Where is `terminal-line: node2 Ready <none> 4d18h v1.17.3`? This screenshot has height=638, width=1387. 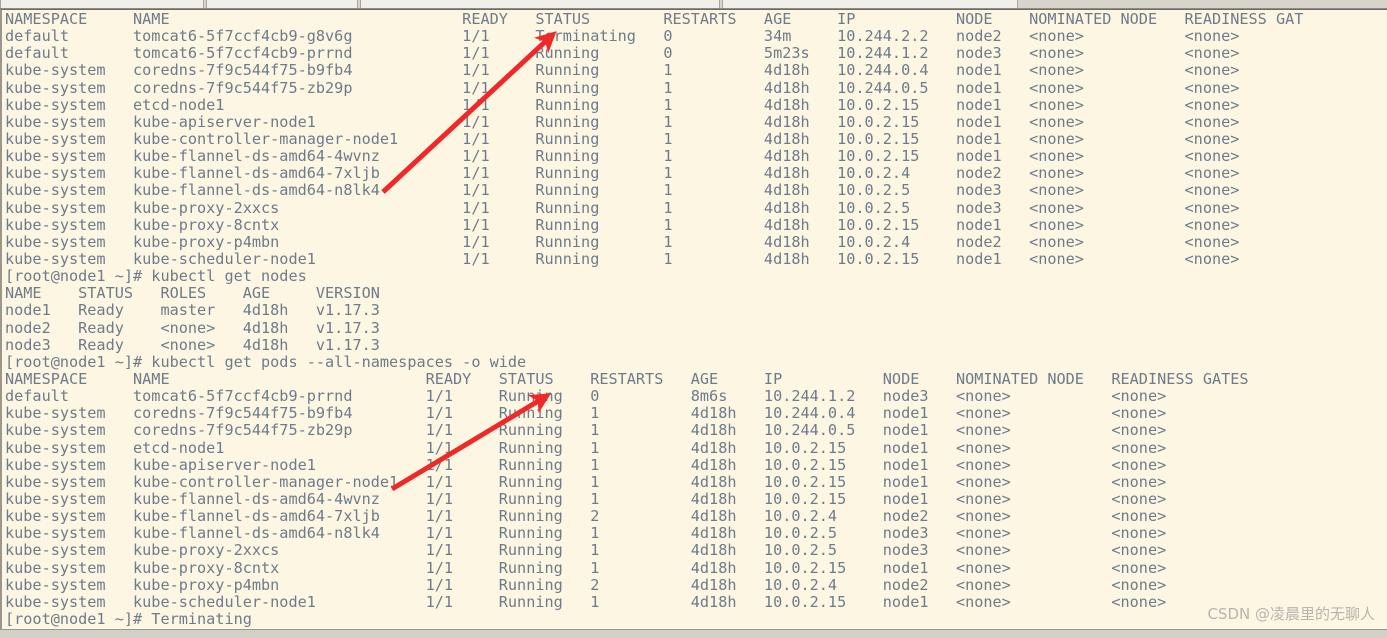 terminal-line: node2 Ready <none> 4d18h v1.17.3 is located at coordinates (192, 327).